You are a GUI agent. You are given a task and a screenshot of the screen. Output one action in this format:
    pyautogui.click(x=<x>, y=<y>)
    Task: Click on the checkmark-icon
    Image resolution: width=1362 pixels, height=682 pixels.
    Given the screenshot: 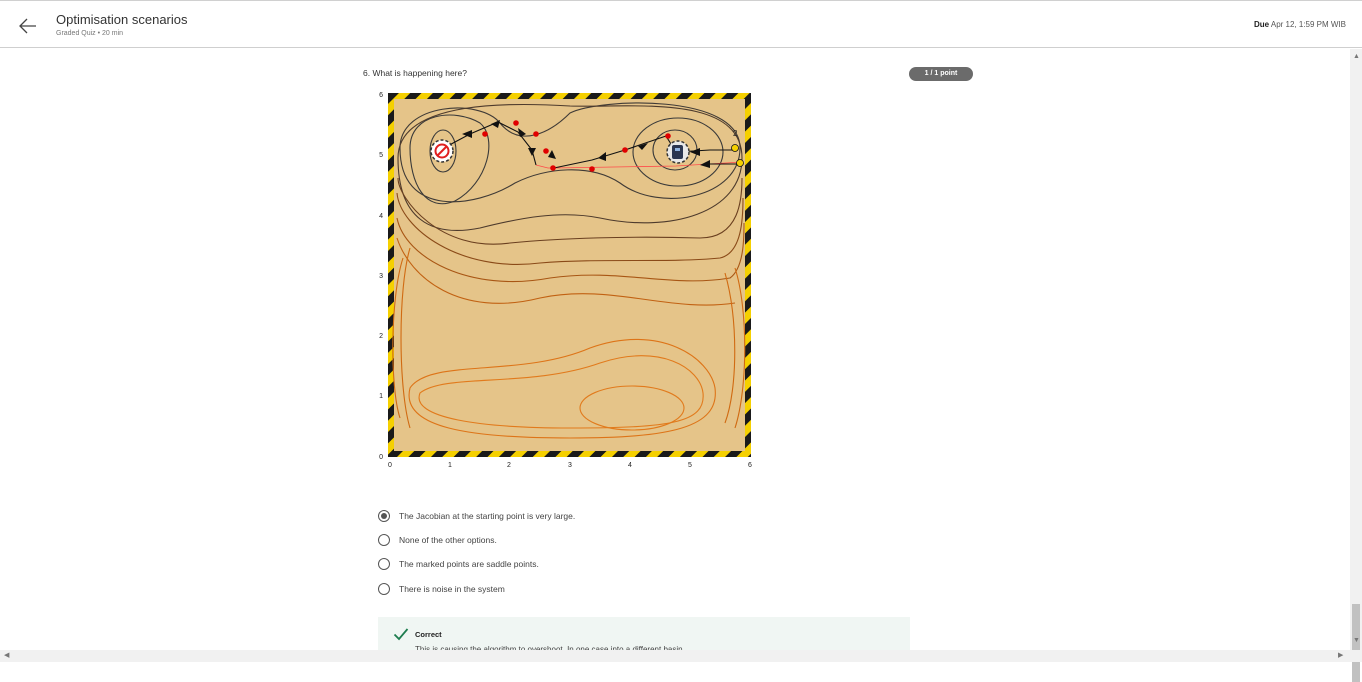 What is the action you would take?
    pyautogui.click(x=401, y=634)
    